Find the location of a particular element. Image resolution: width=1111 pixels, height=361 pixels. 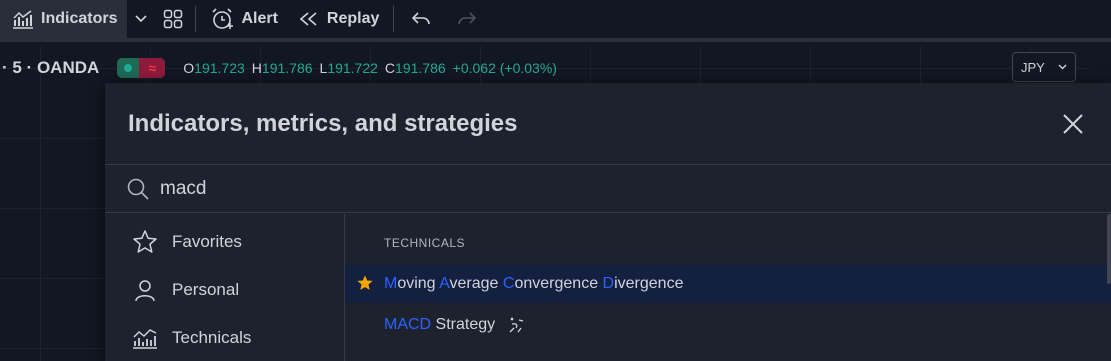

indicators-chart-icon is located at coordinates (23, 19).